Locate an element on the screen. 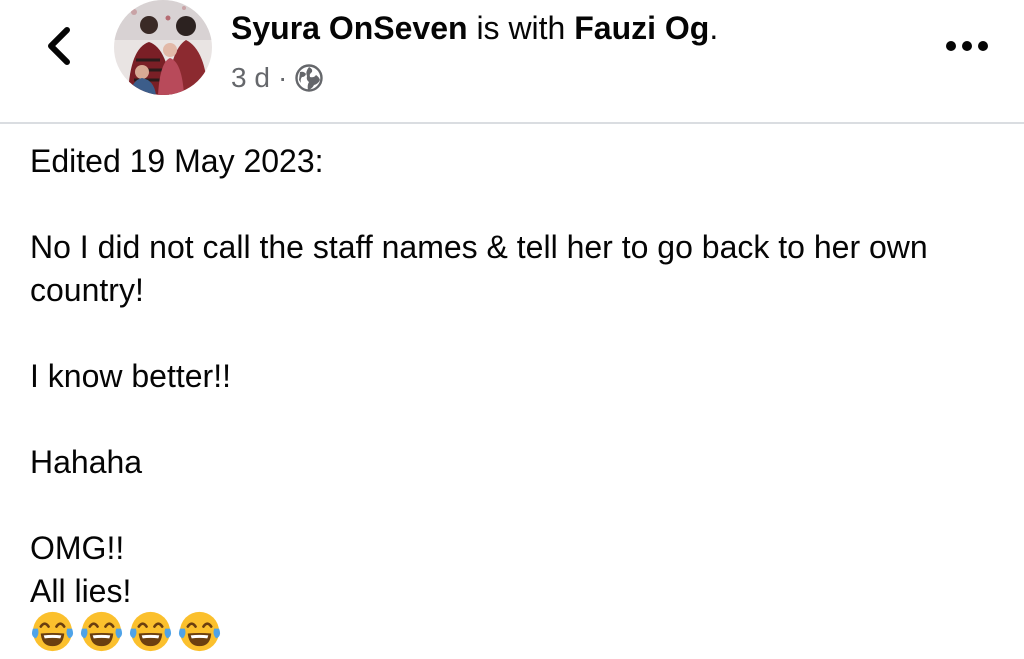  post-paragraph-3: Hahaha is located at coordinates (86, 462).